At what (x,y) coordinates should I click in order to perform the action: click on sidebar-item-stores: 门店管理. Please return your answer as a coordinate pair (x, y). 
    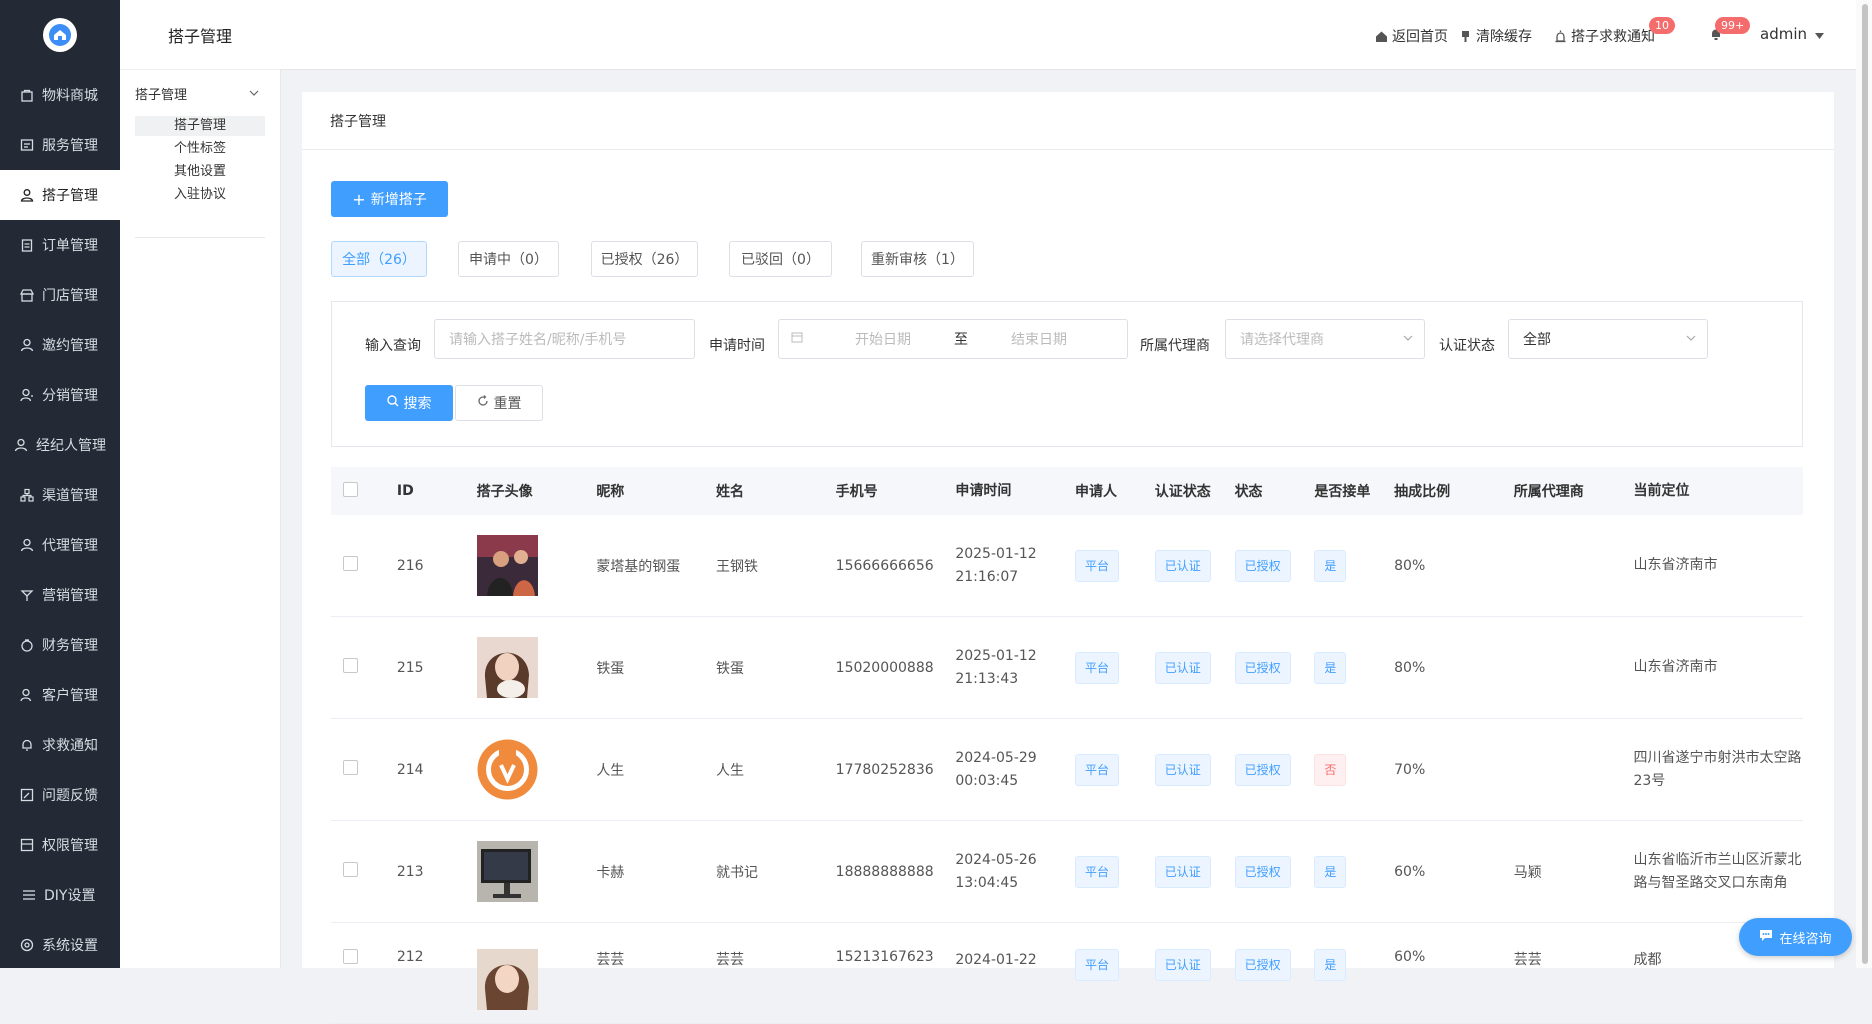
    Looking at the image, I should click on (60, 295).